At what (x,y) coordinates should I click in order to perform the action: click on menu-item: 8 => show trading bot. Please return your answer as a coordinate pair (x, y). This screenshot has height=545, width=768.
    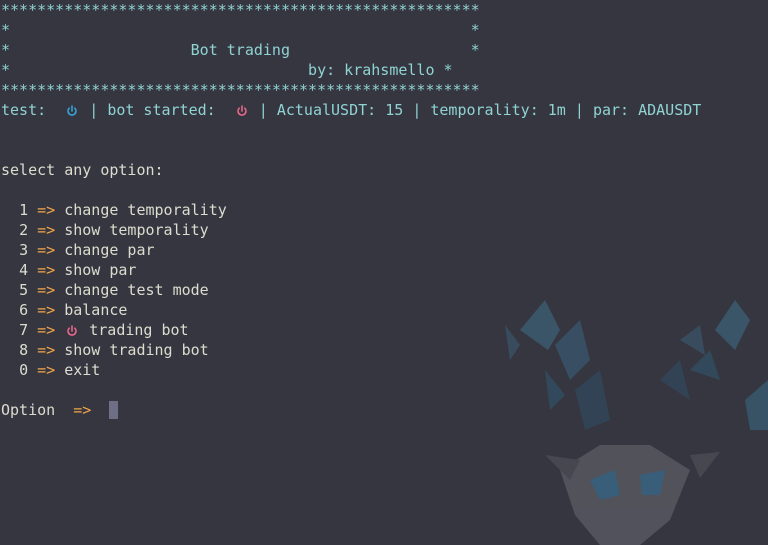
    Looking at the image, I should click on (105, 350).